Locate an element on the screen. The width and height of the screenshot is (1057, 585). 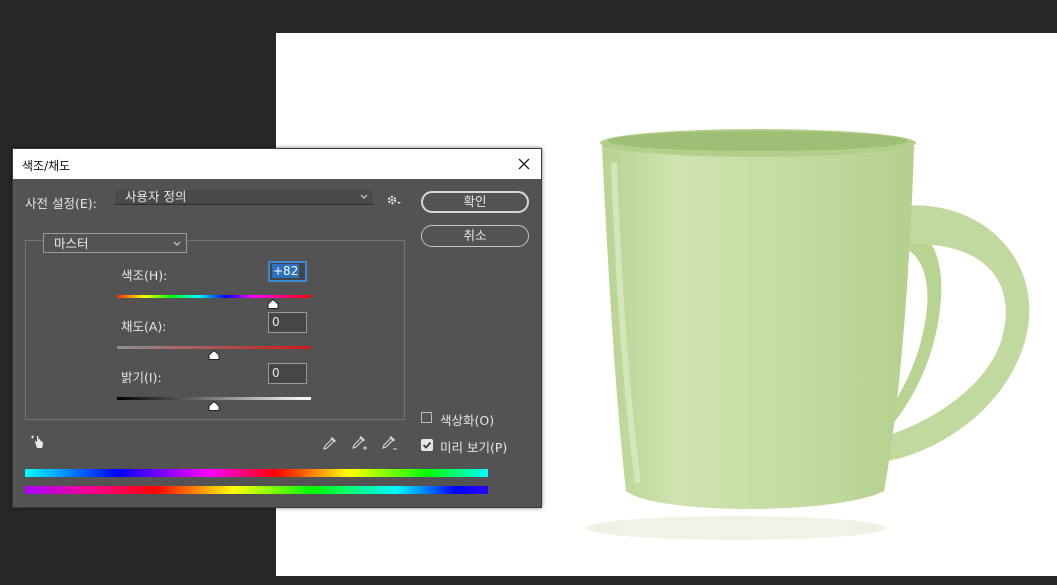
eyedropper-minus-icon is located at coordinates (390, 443).